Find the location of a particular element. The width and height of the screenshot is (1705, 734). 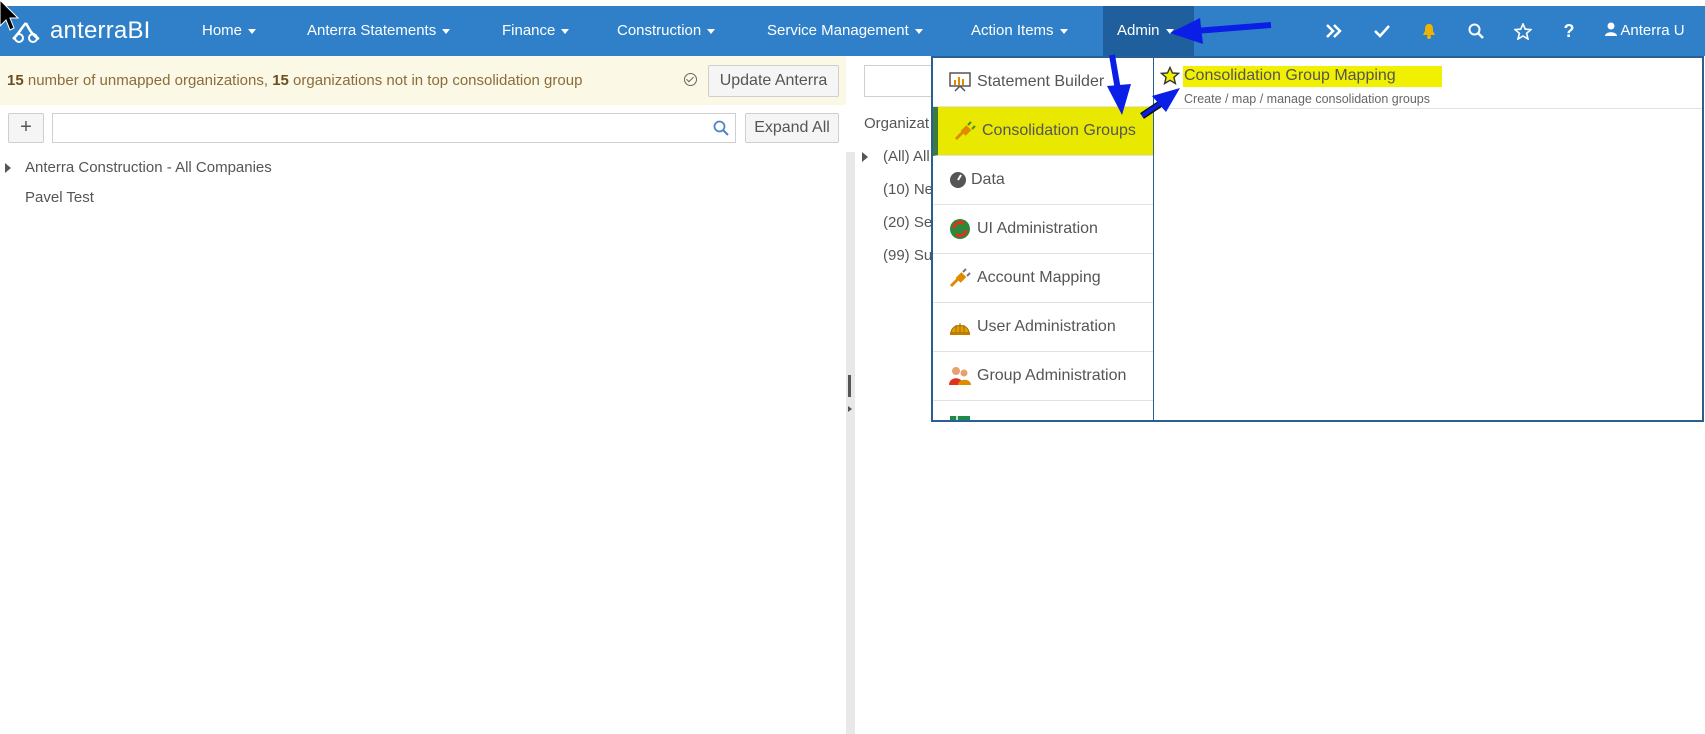

menu-item-data: Data is located at coordinates (1043, 180).